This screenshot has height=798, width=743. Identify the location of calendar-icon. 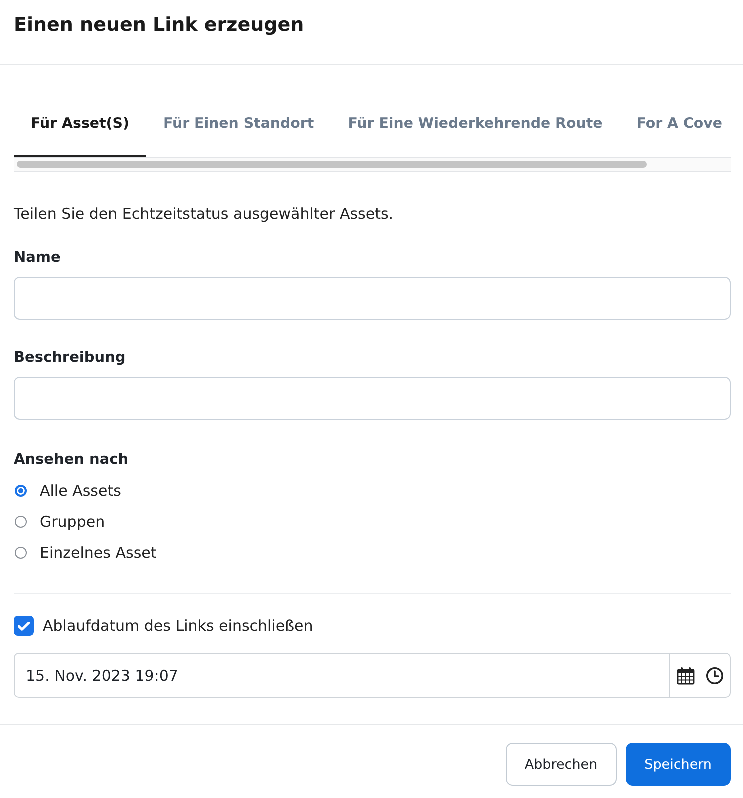
(685, 675).